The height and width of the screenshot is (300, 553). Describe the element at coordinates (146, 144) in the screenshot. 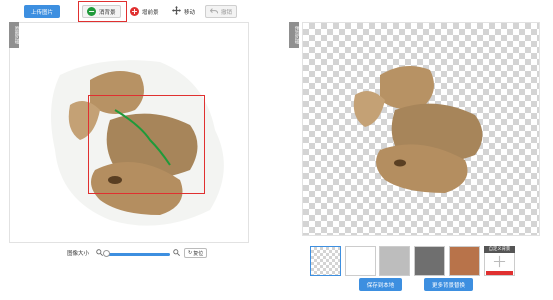

I see `selection-rectangle` at that location.